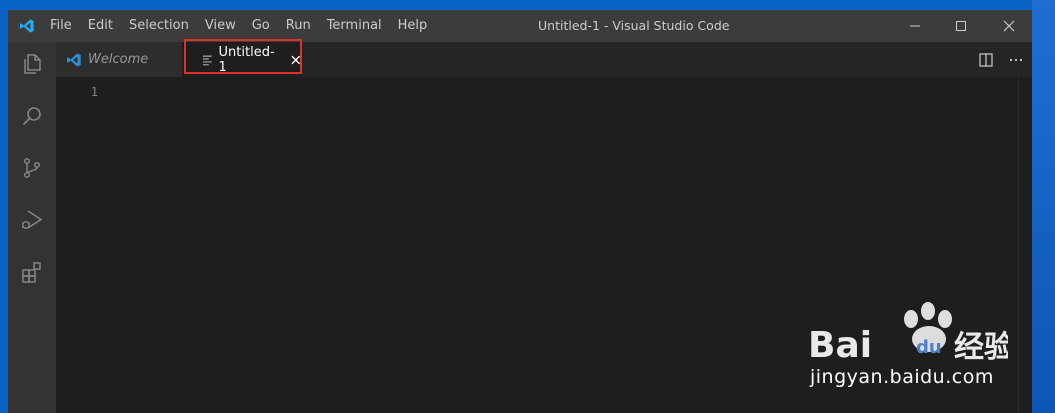  I want to click on maximize-button, so click(961, 26).